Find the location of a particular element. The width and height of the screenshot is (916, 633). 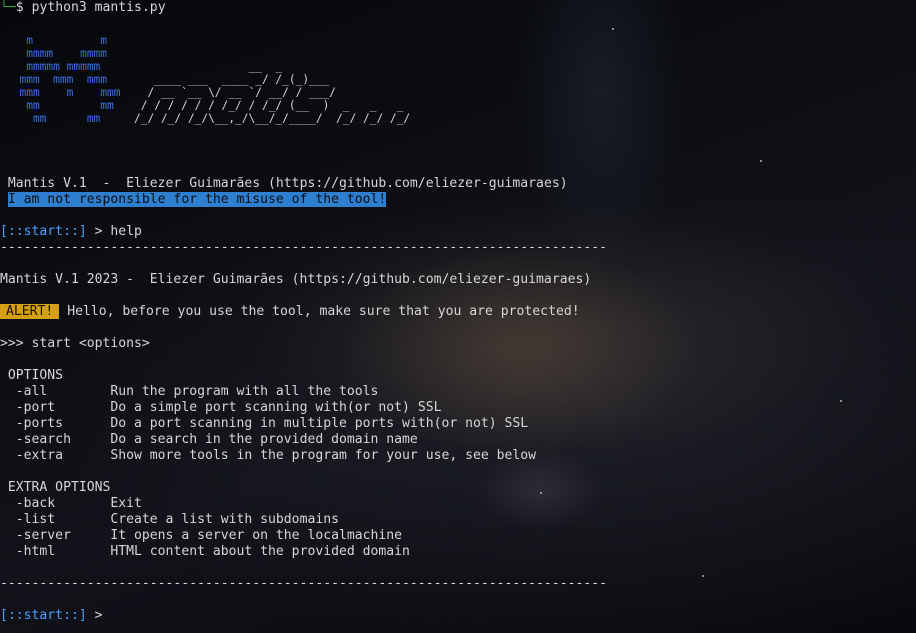

mantis-logo-icon: m m is located at coordinates (70, 40).